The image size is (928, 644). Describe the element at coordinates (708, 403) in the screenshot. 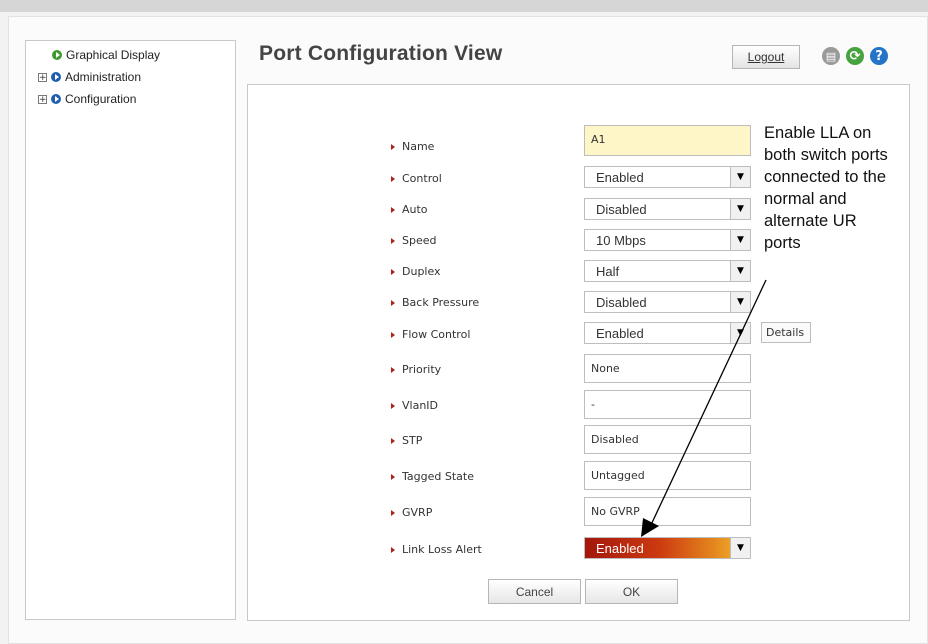

I see `annotation-arrow-line` at that location.